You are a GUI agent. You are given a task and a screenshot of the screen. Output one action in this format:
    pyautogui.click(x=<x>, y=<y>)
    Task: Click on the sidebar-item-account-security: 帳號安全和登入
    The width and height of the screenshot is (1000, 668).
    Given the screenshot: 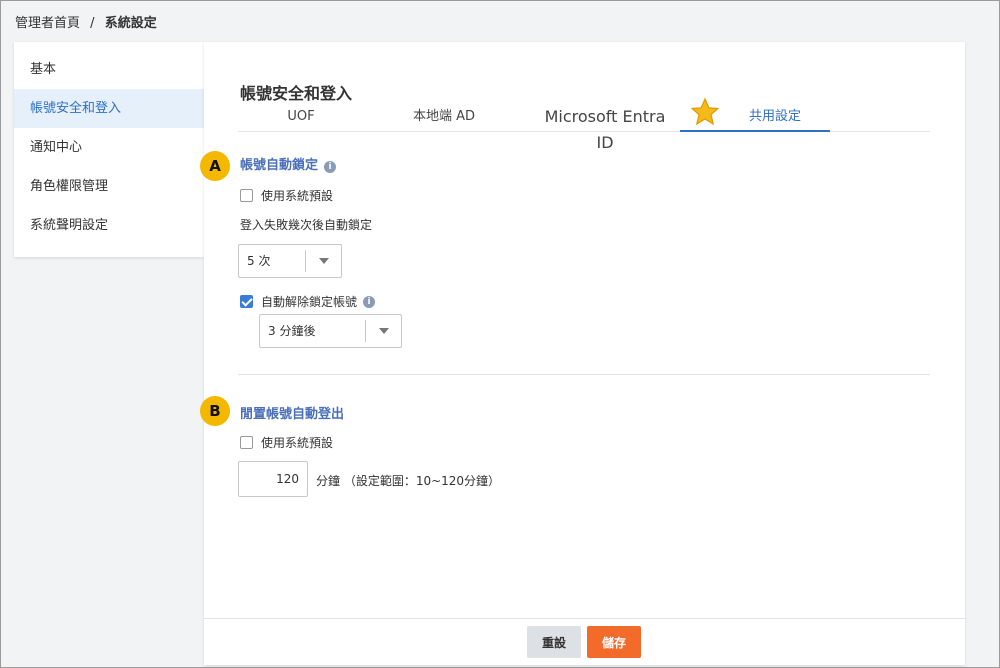 What is the action you would take?
    pyautogui.click(x=109, y=108)
    